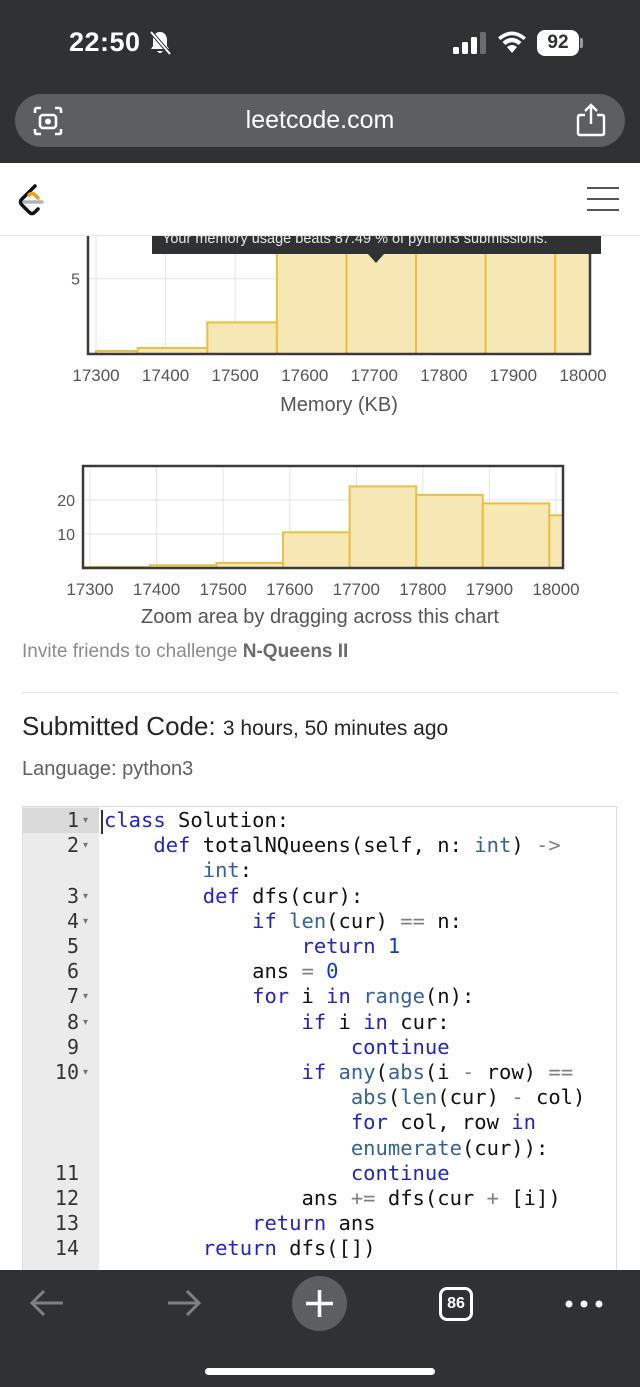  Describe the element at coordinates (603, 199) in the screenshot. I see `menu-icon` at that location.